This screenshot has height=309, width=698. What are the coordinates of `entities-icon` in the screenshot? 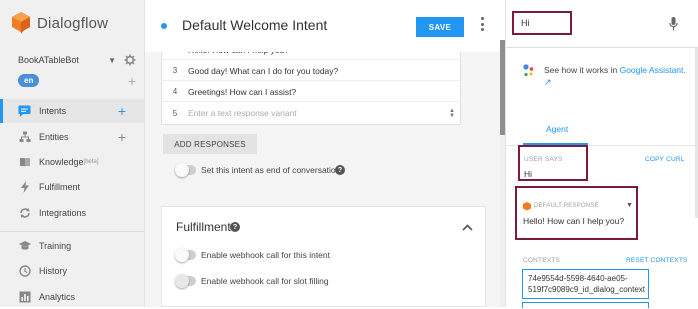 It's located at (24, 137).